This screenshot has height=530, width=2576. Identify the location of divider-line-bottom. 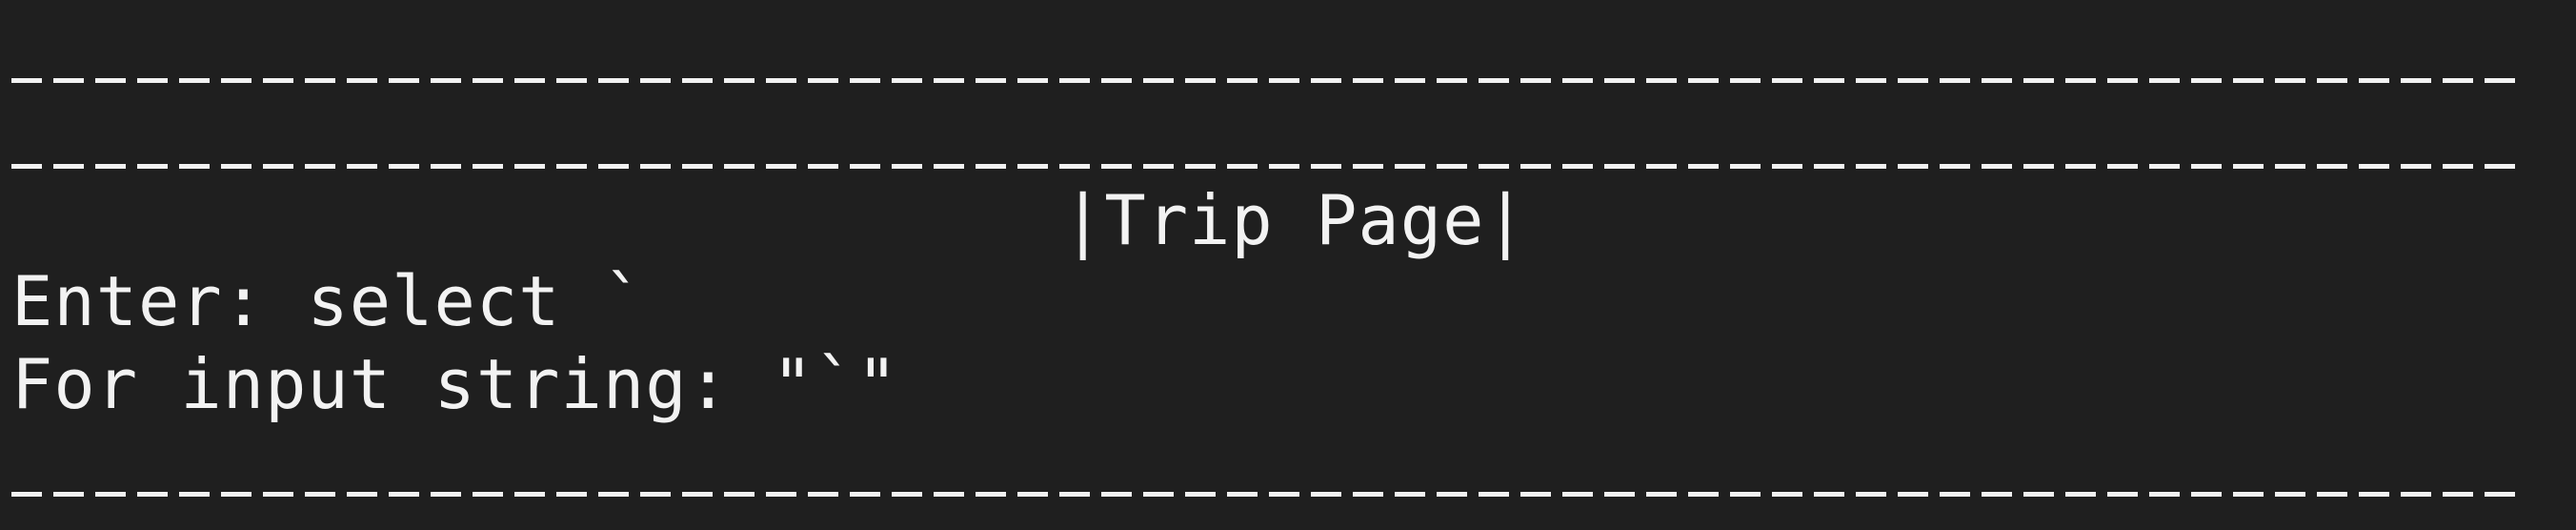
(1268, 494).